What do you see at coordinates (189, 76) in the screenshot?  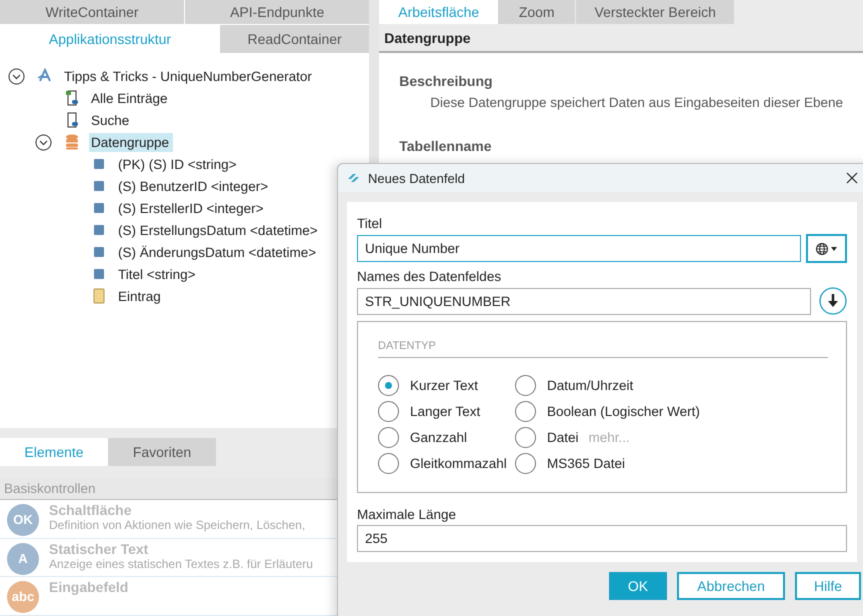 I see `tree-item: Tipps & Tricks - UniqueNumberGenerator` at bounding box center [189, 76].